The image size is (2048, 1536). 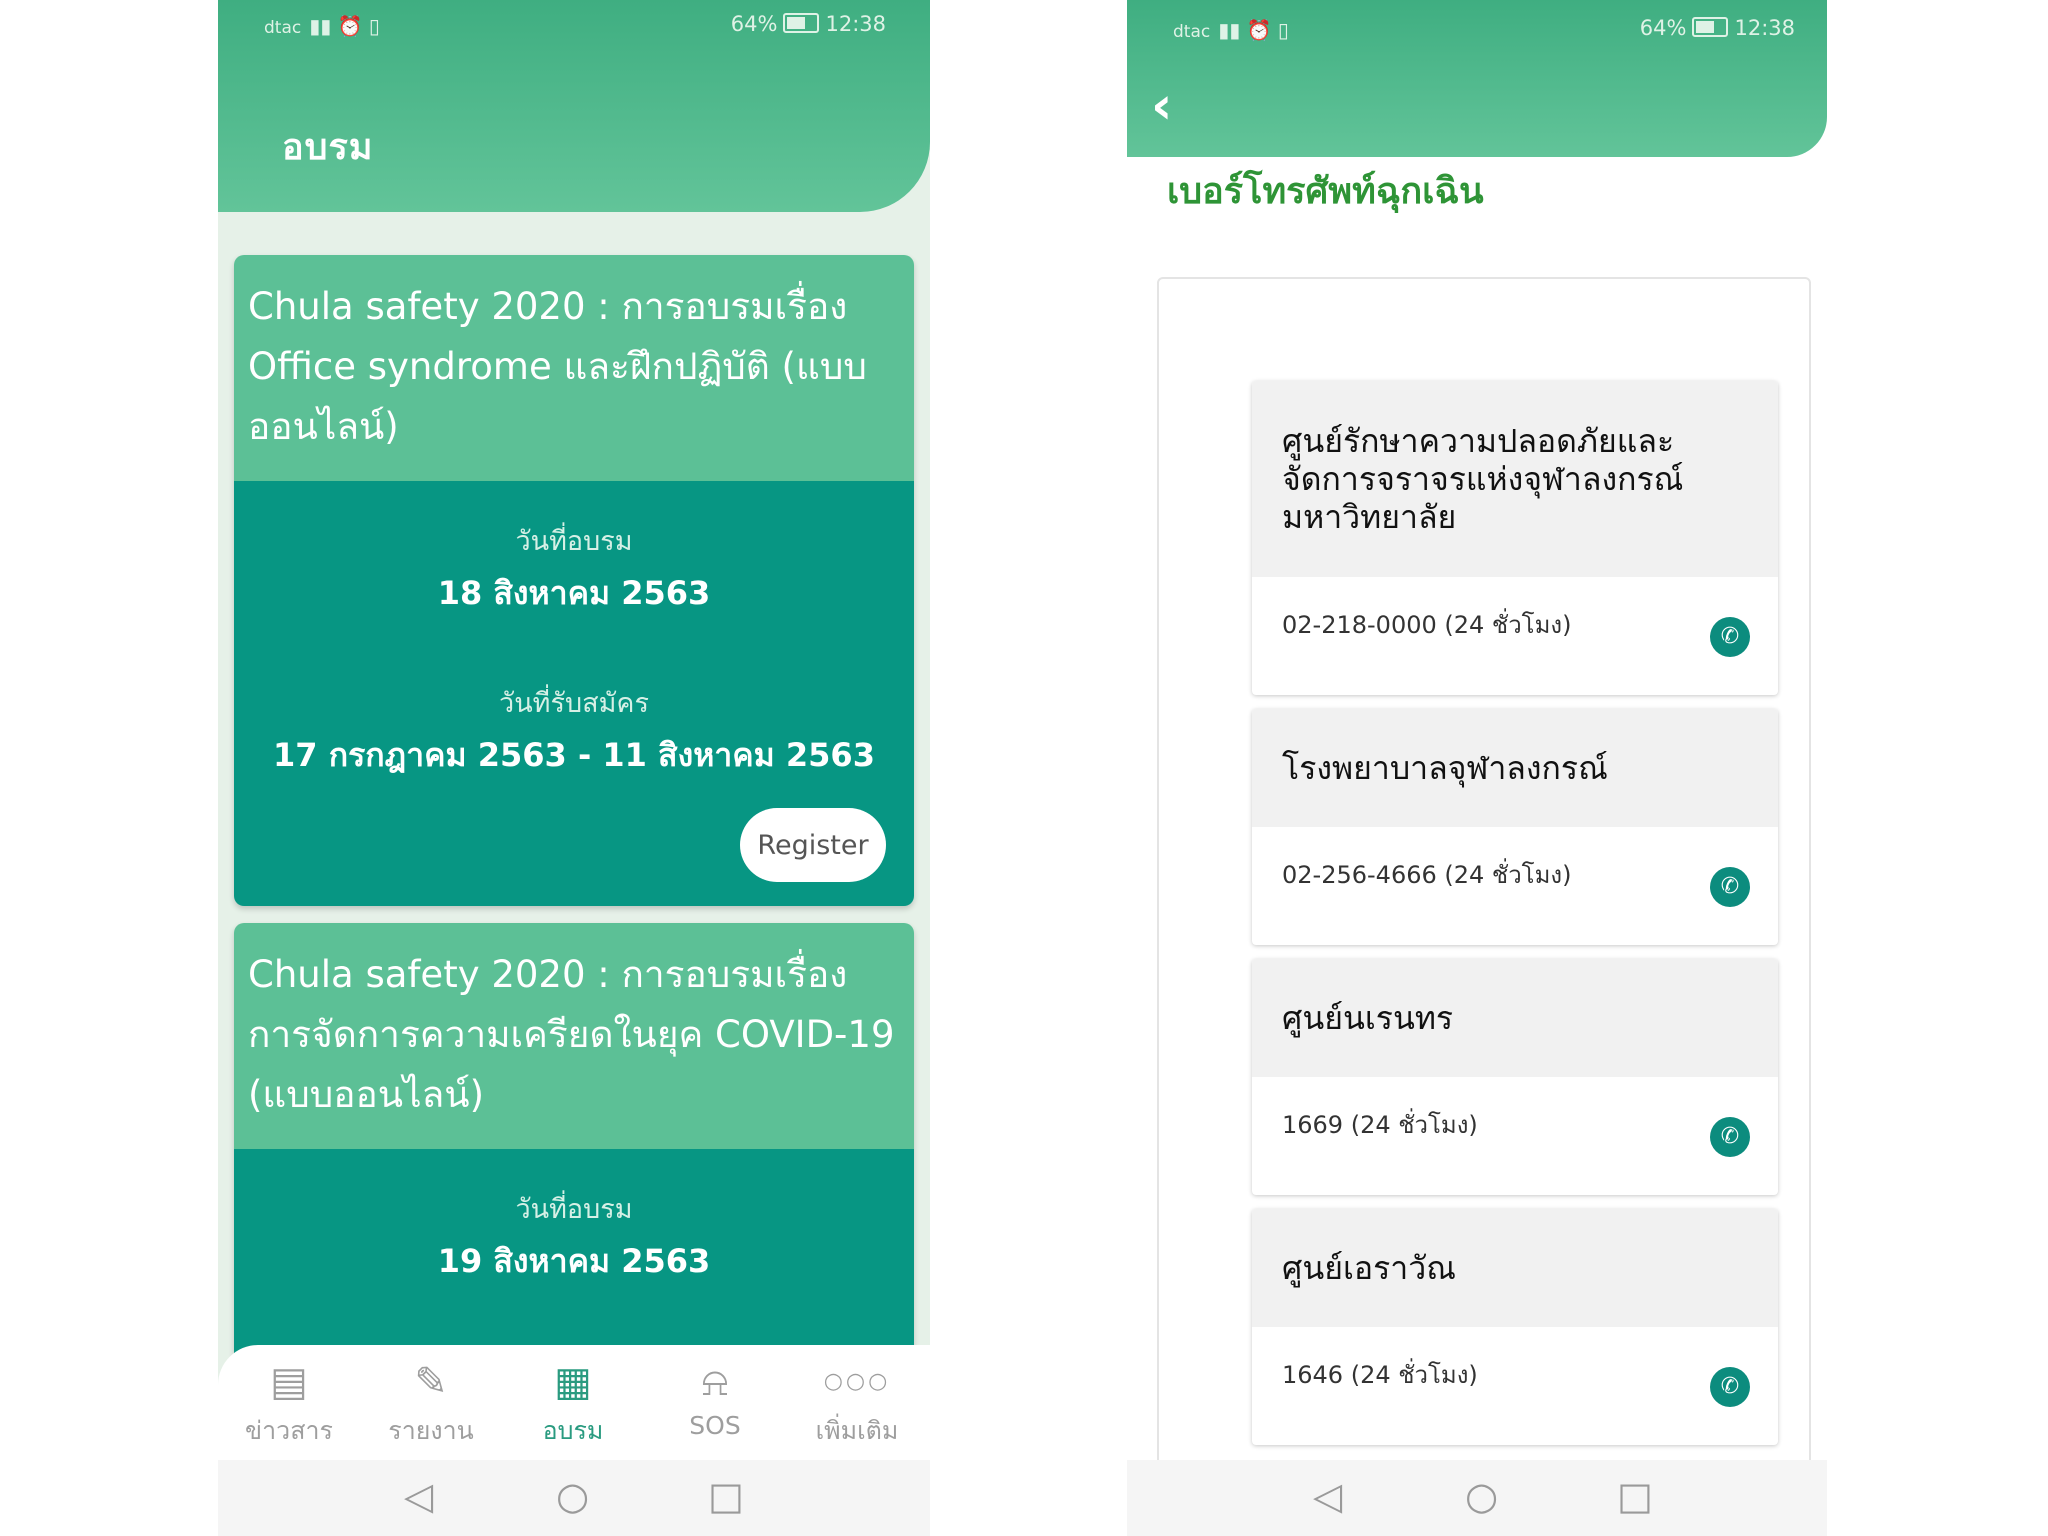 What do you see at coordinates (431, 1382) in the screenshot?
I see `report-icon: ✎` at bounding box center [431, 1382].